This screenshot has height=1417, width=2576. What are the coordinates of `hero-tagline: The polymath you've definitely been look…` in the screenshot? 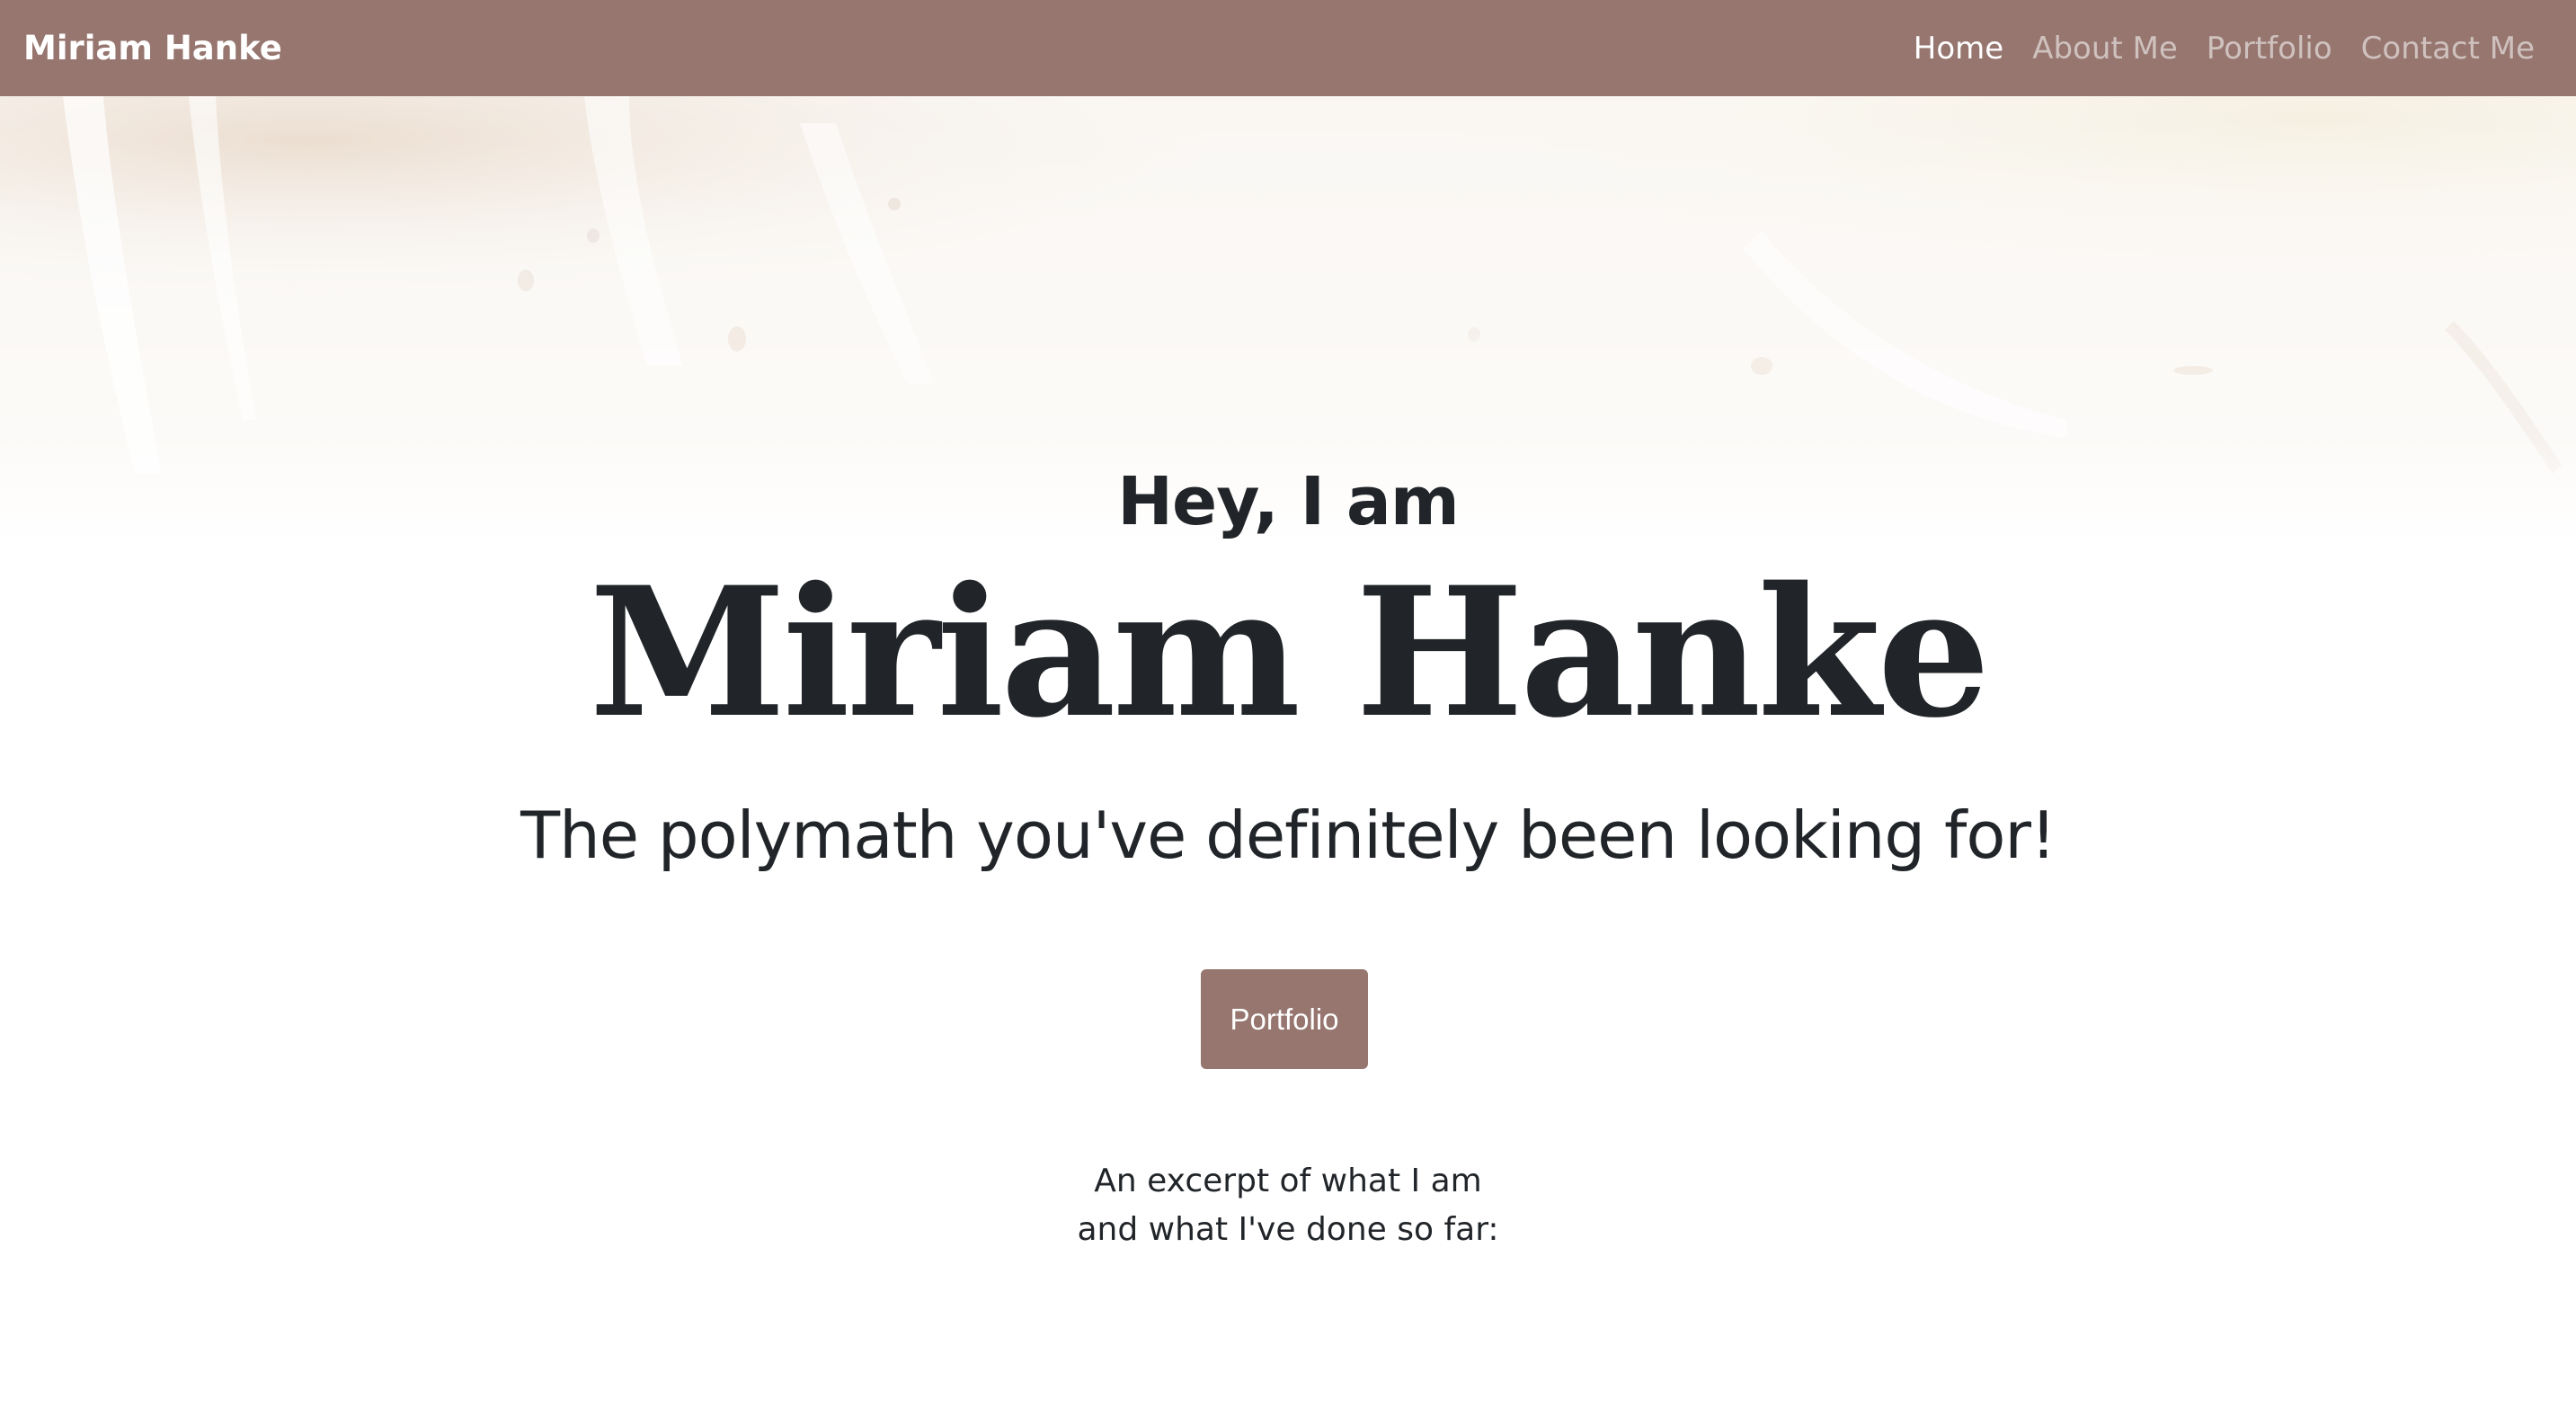 It's located at (1288, 836).